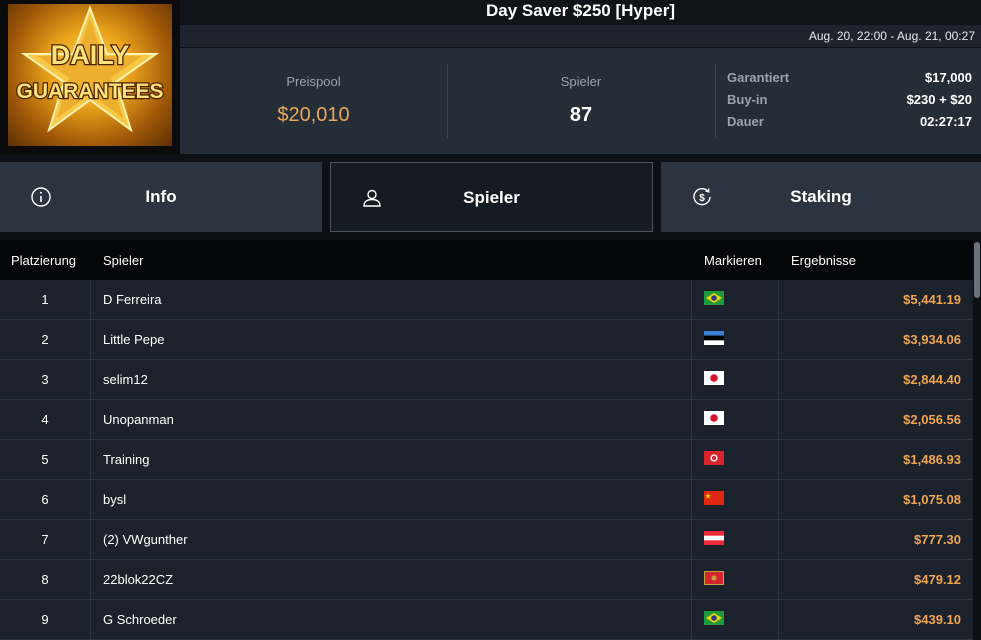  I want to click on tab-info: Info, so click(161, 197).